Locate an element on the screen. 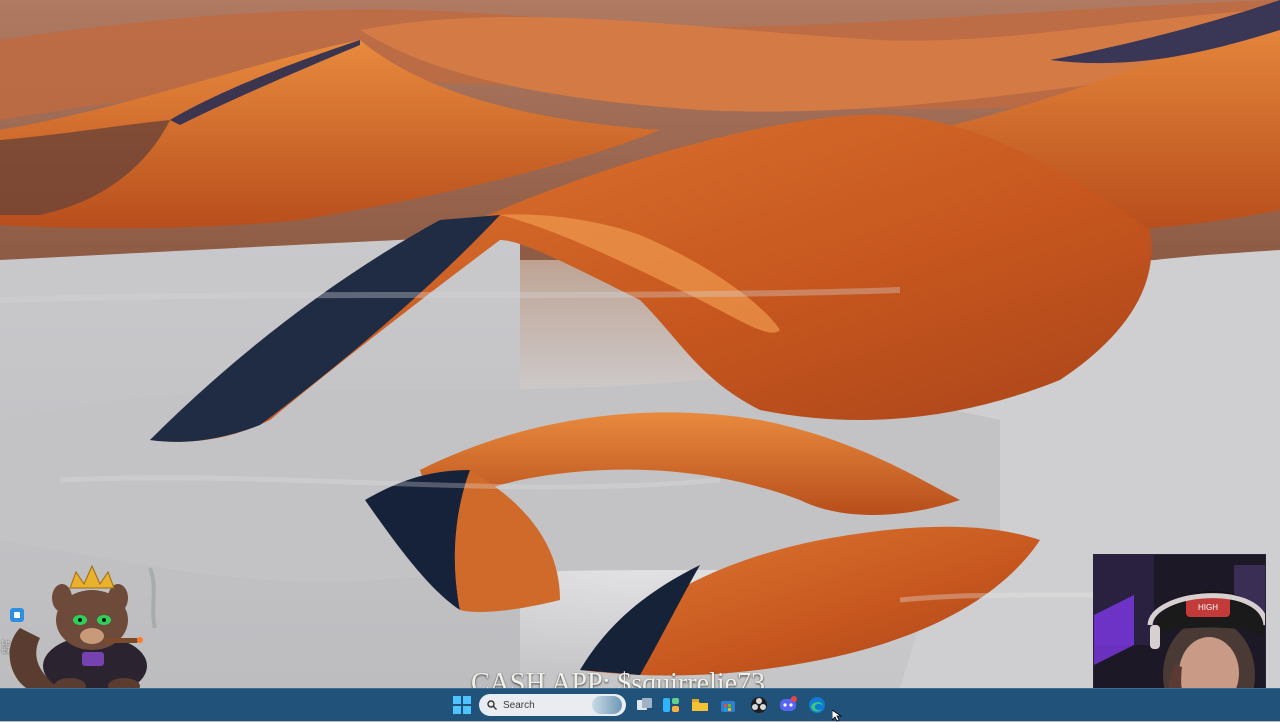 The image size is (1280, 722). search-icon is located at coordinates (492, 705).